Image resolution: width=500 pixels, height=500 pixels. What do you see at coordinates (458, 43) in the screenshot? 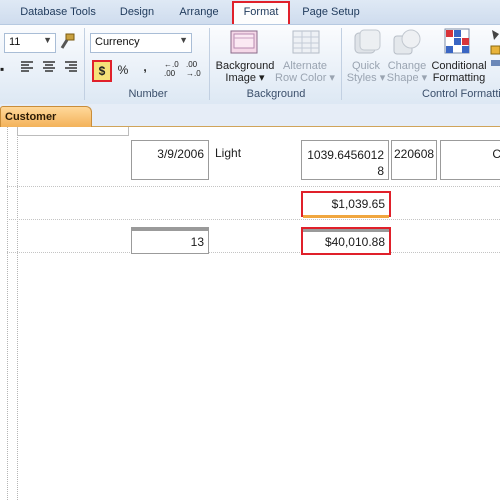
I see `conditional-formatting-icon` at bounding box center [458, 43].